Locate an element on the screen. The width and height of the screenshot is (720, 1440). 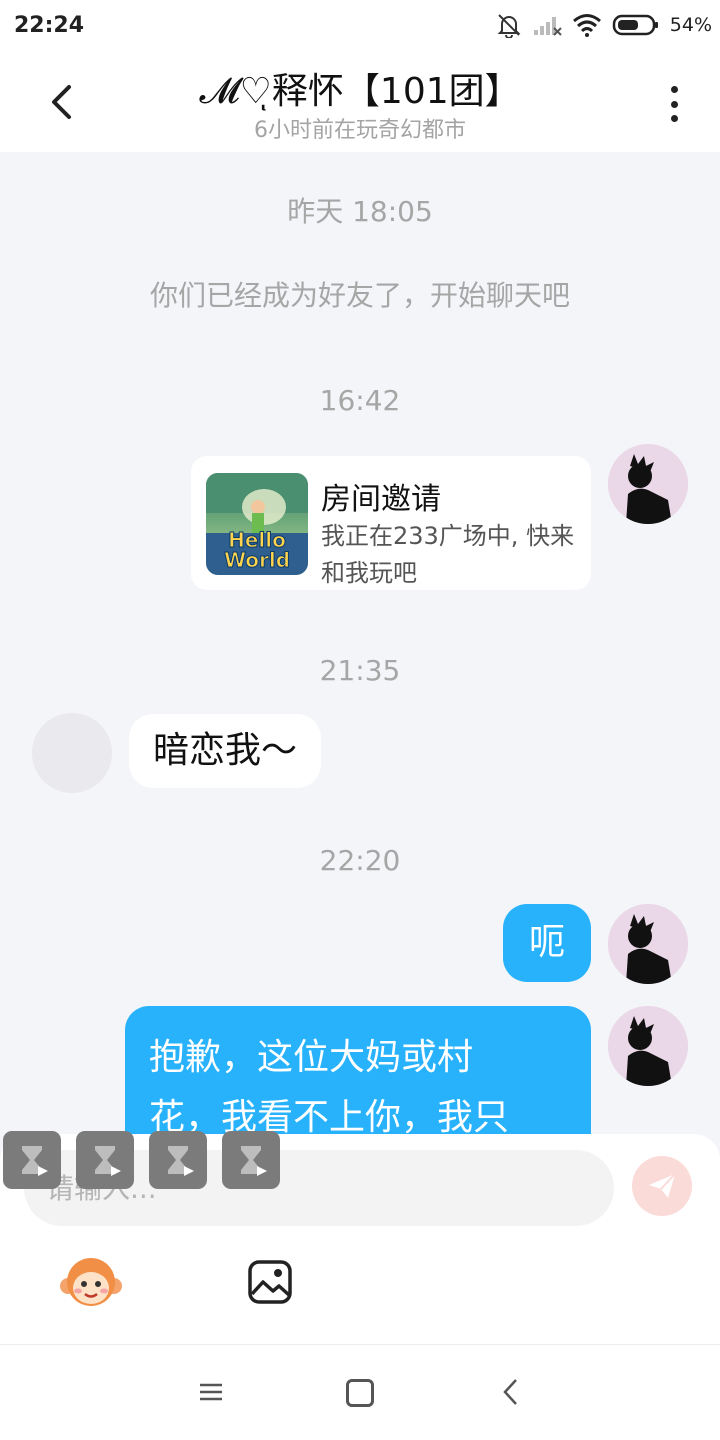
status-time: 22:24 is located at coordinates (49, 25).